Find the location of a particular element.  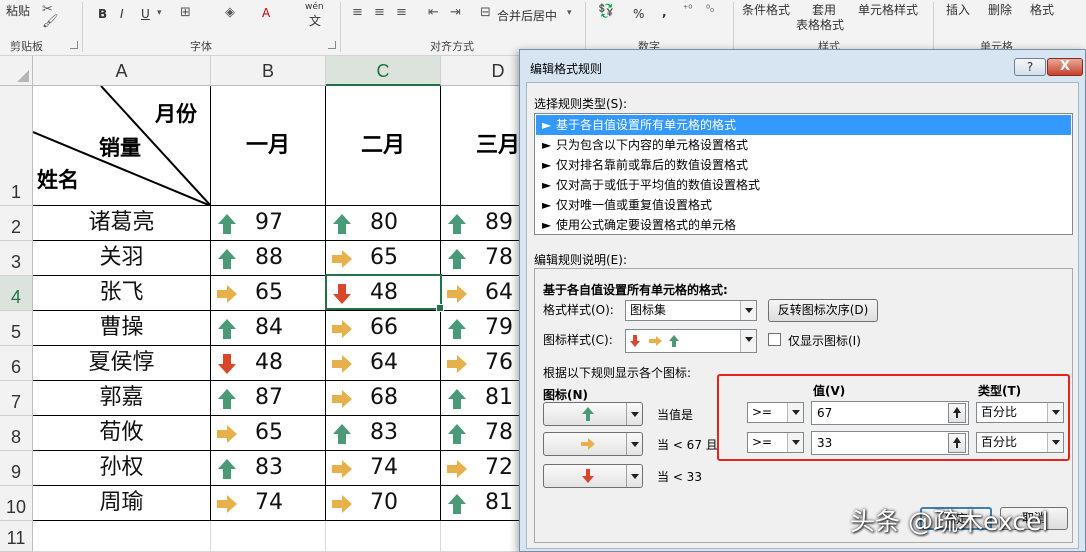

merge-icon: ⊟ is located at coordinates (485, 12).